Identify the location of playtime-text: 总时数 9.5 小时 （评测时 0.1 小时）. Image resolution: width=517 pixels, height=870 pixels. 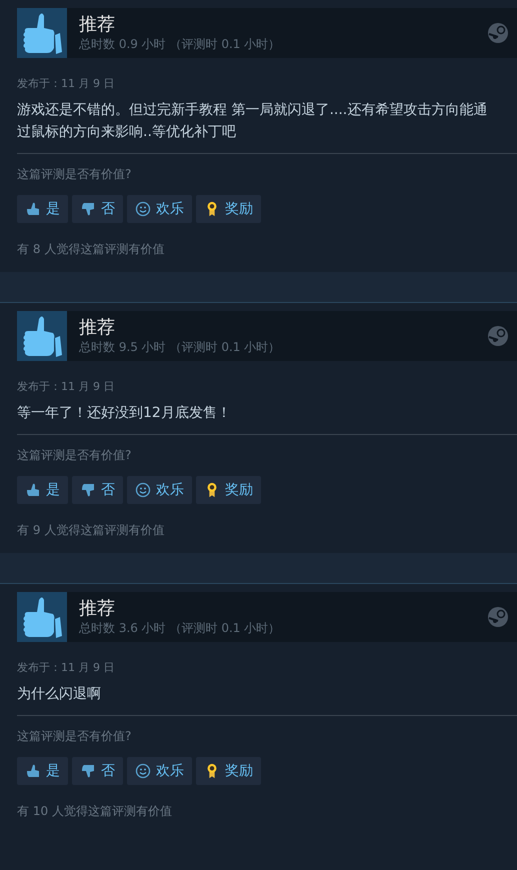
(180, 347).